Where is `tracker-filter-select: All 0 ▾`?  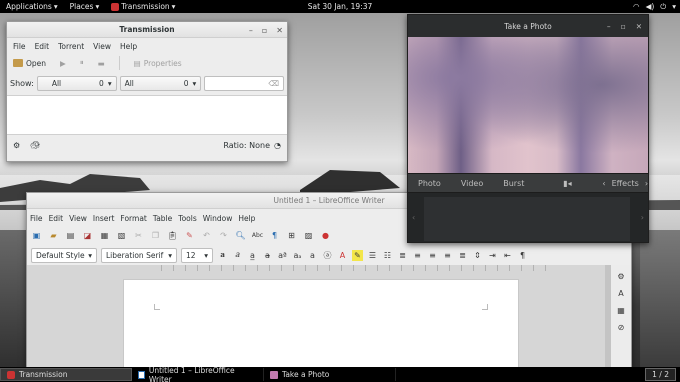
tracker-filter-select: All 0 ▾ is located at coordinates (160, 83).